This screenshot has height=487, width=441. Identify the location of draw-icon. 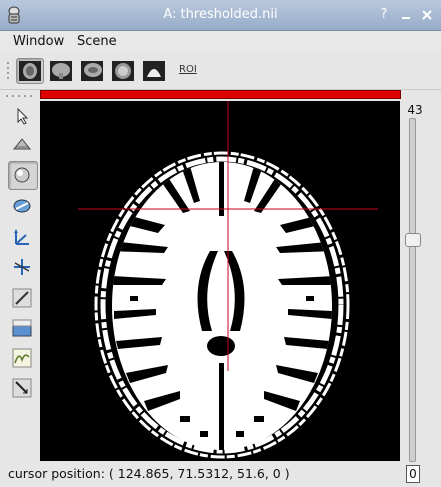
(22, 298).